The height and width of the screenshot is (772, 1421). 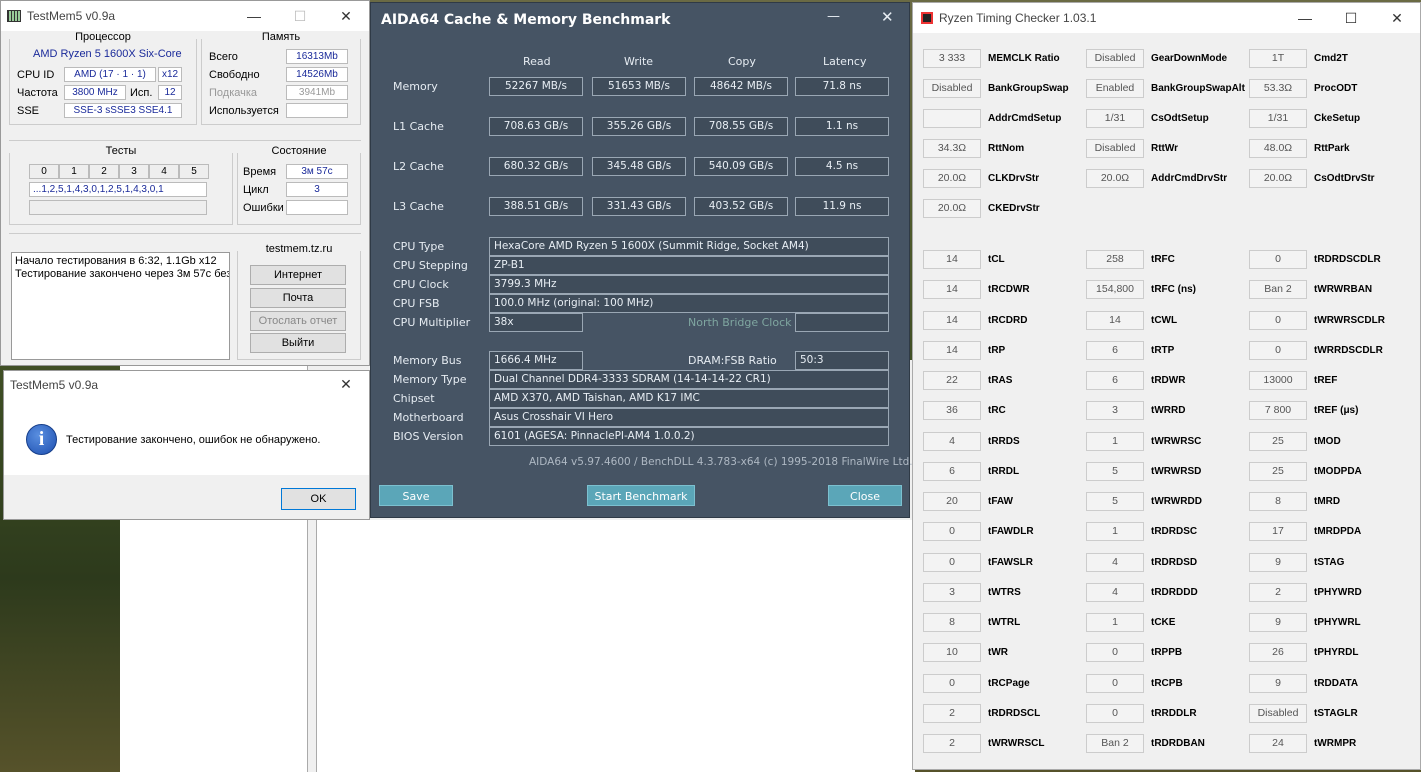 What do you see at coordinates (317, 207) in the screenshot?
I see `errors-field` at bounding box center [317, 207].